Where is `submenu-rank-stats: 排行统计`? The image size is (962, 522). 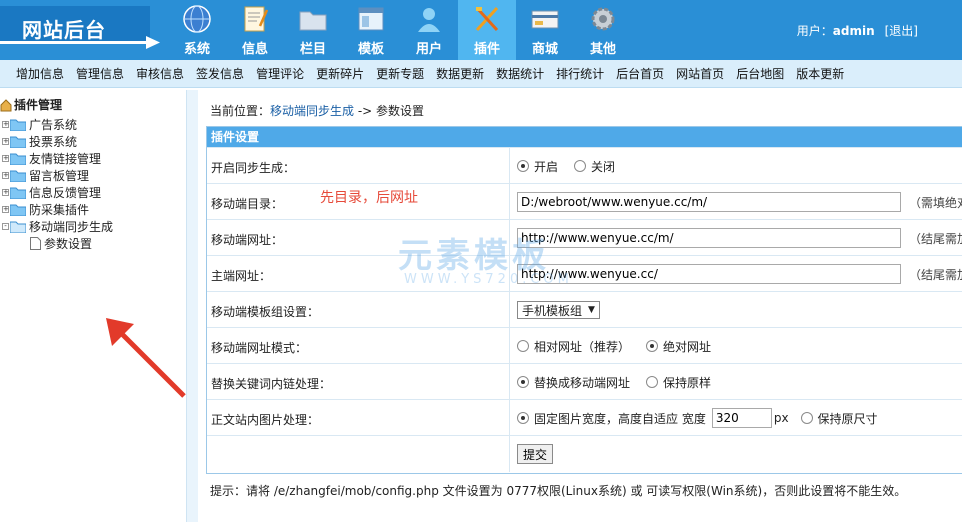
submenu-rank-stats: 排行统计 is located at coordinates (580, 73).